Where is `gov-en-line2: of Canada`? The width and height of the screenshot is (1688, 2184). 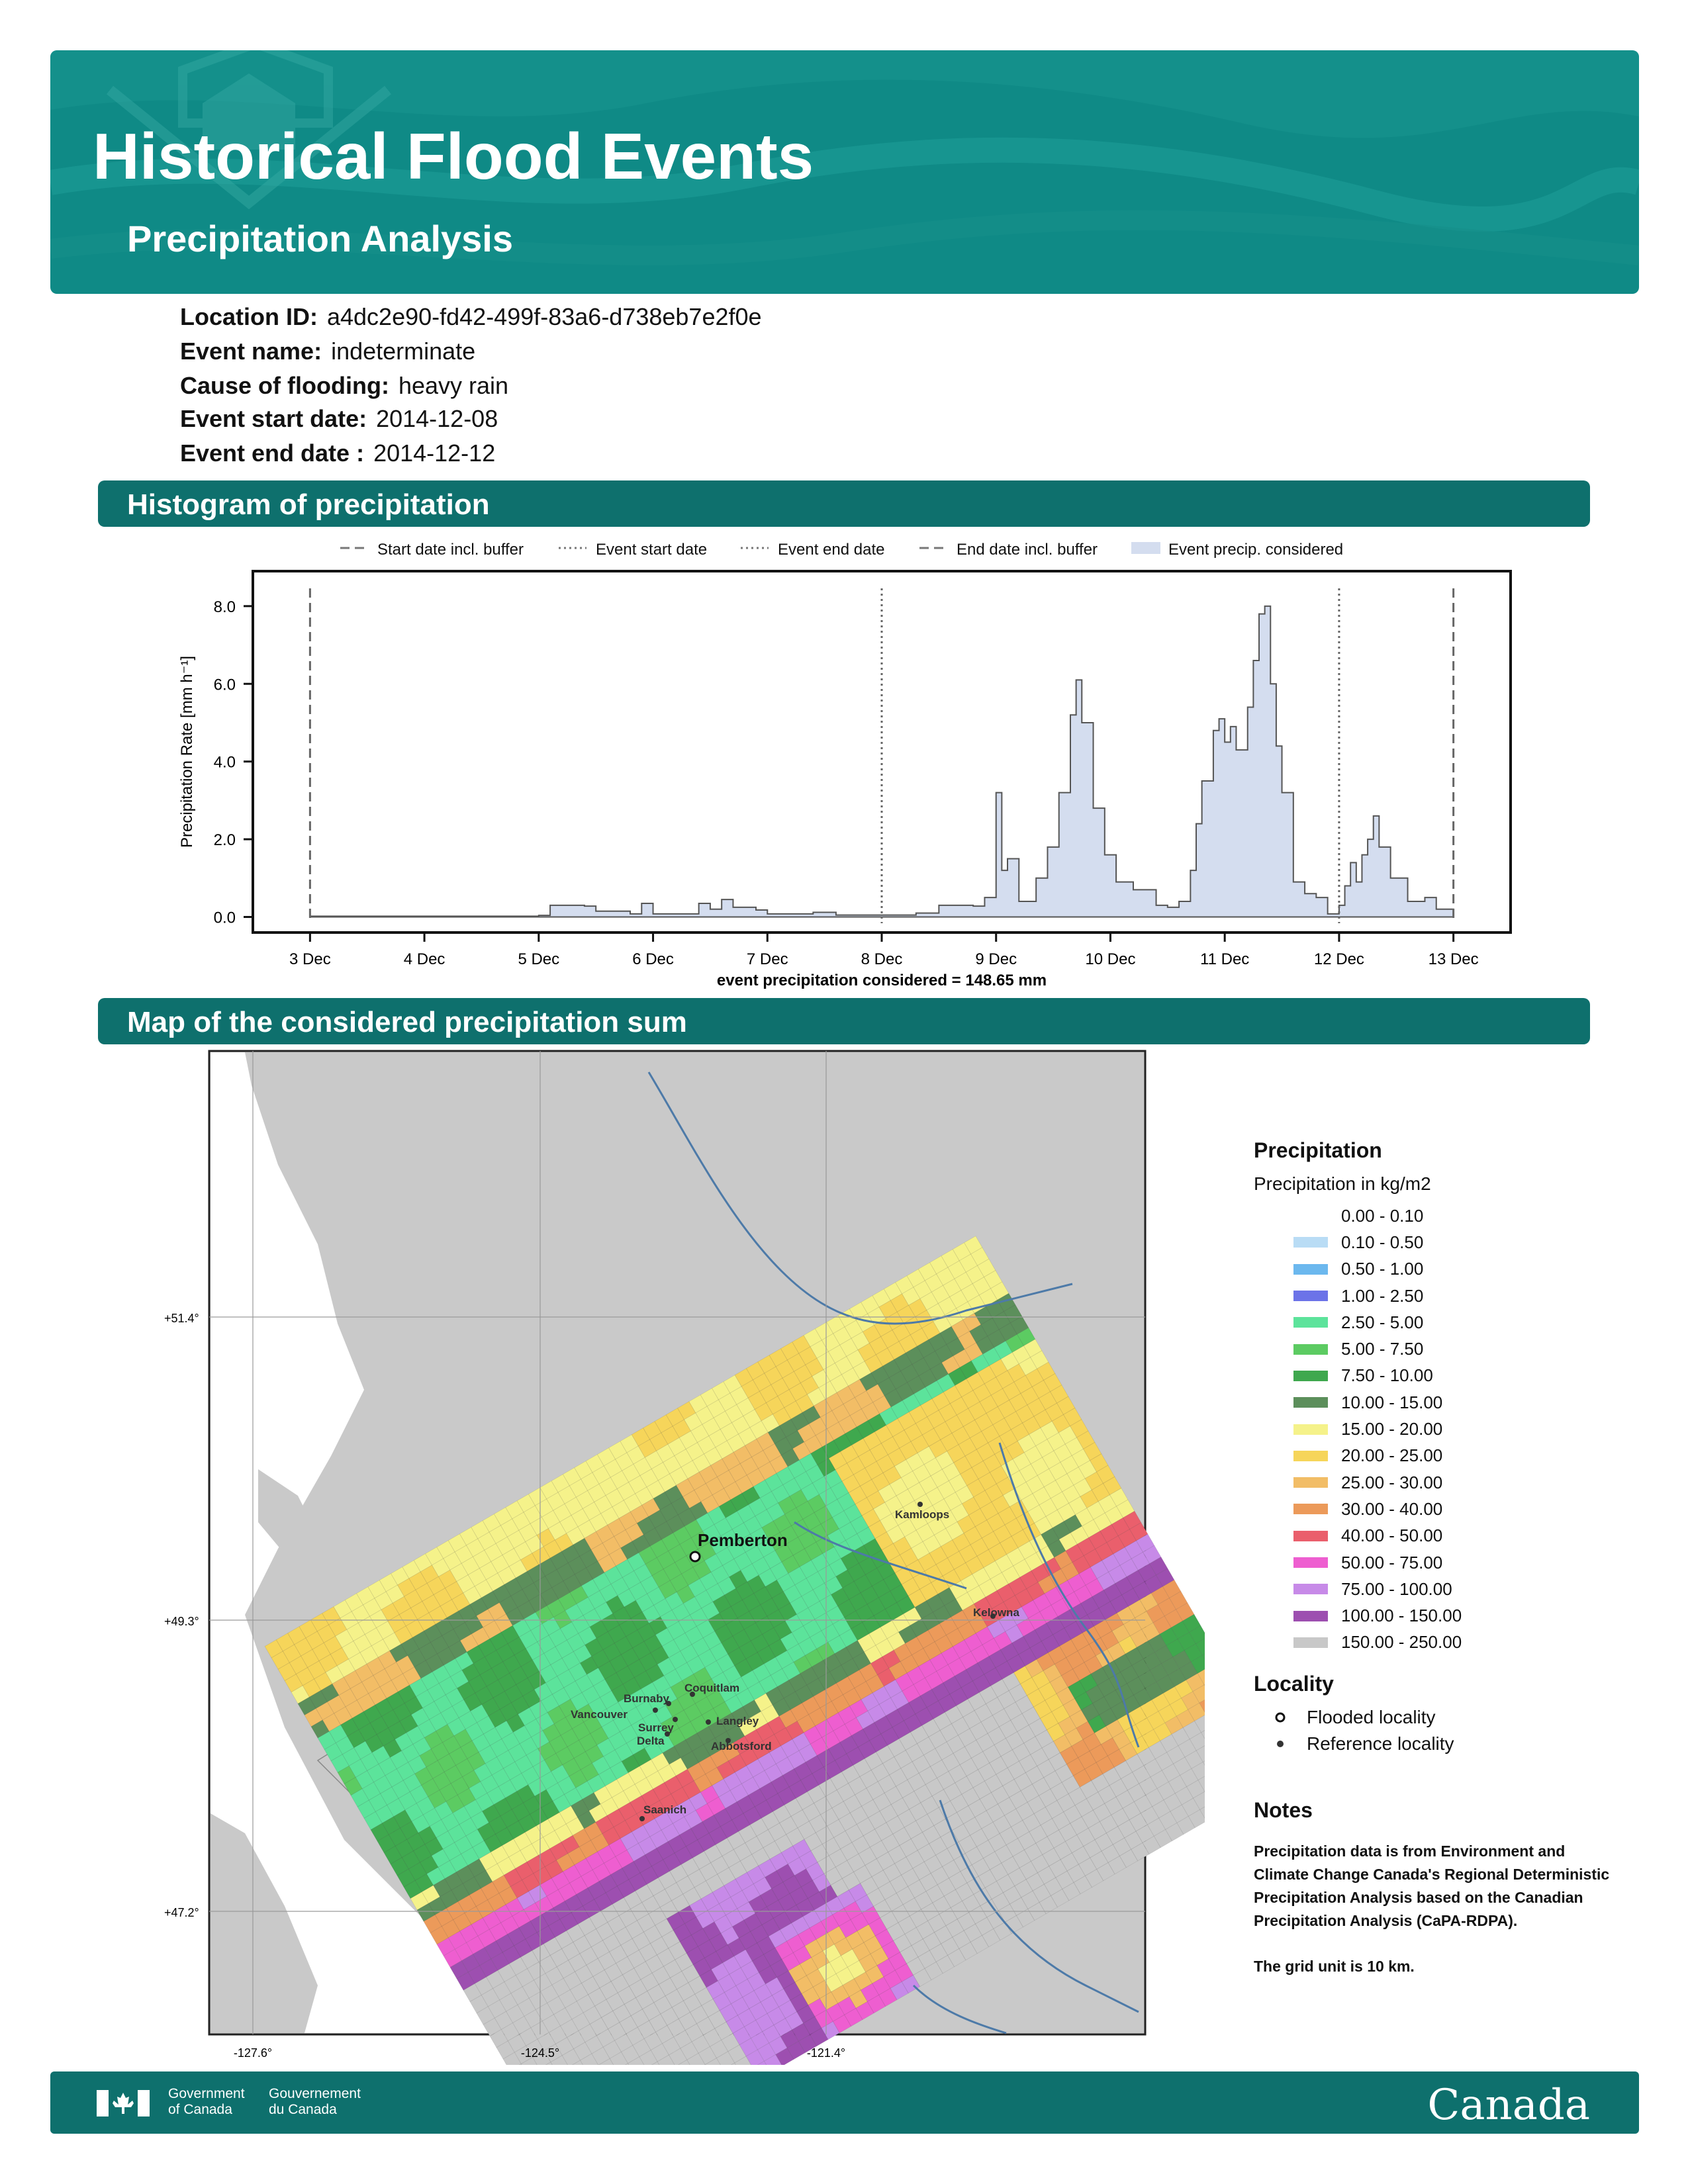 gov-en-line2: of Canada is located at coordinates (200, 2109).